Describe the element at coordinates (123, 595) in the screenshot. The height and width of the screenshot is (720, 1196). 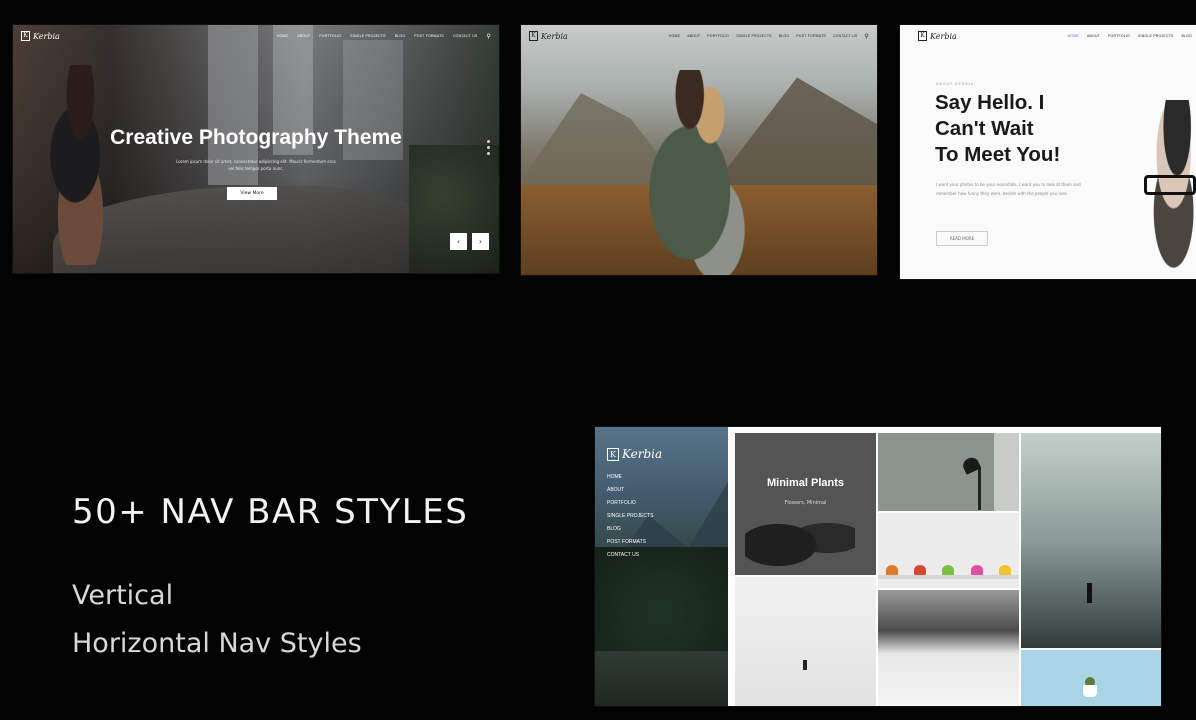
I see `feature-item-vertical: Vertical` at that location.